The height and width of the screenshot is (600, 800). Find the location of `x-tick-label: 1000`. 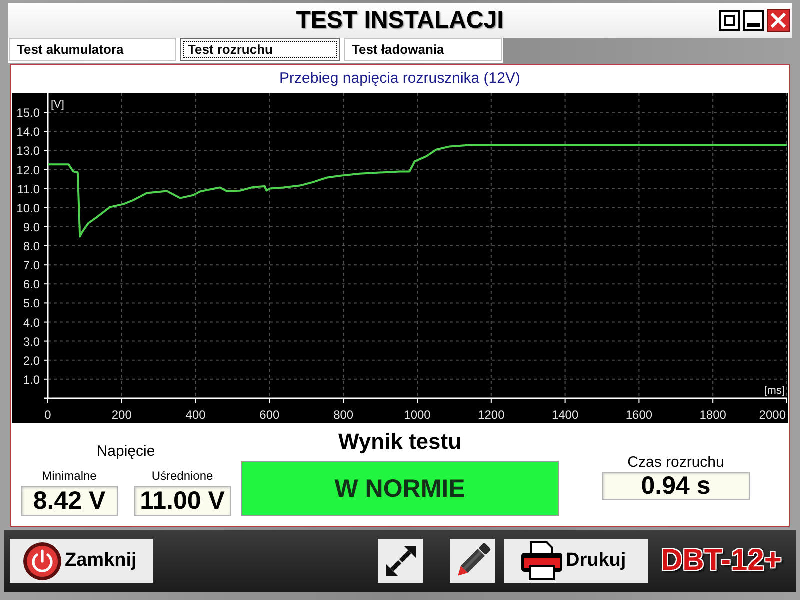

x-tick-label: 1000 is located at coordinates (417, 415).